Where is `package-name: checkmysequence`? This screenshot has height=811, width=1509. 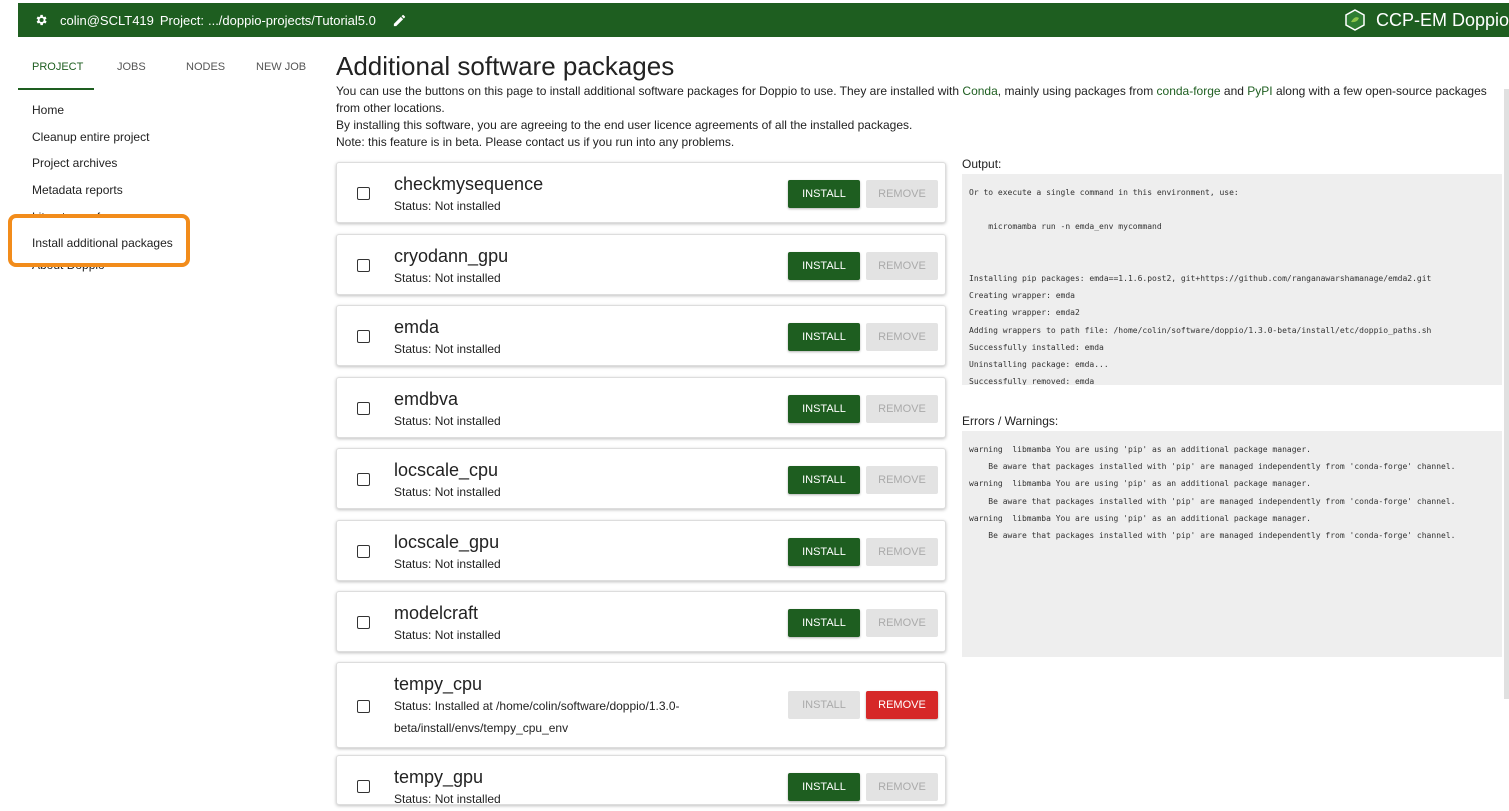
package-name: checkmysequence is located at coordinates (469, 184).